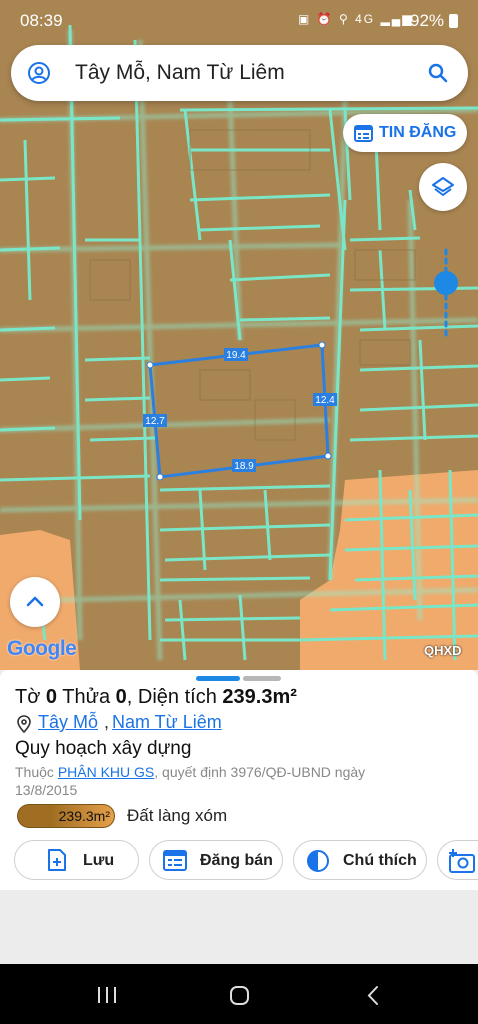 This screenshot has height=1024, width=478. Describe the element at coordinates (397, 19) in the screenshot. I see `signal-icon: ▂▄▆` at that location.